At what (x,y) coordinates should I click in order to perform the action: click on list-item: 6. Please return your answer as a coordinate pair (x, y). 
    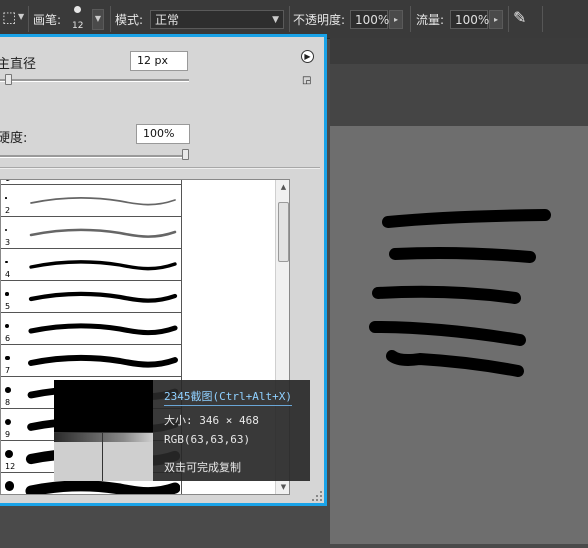
    Looking at the image, I should click on (91, 329).